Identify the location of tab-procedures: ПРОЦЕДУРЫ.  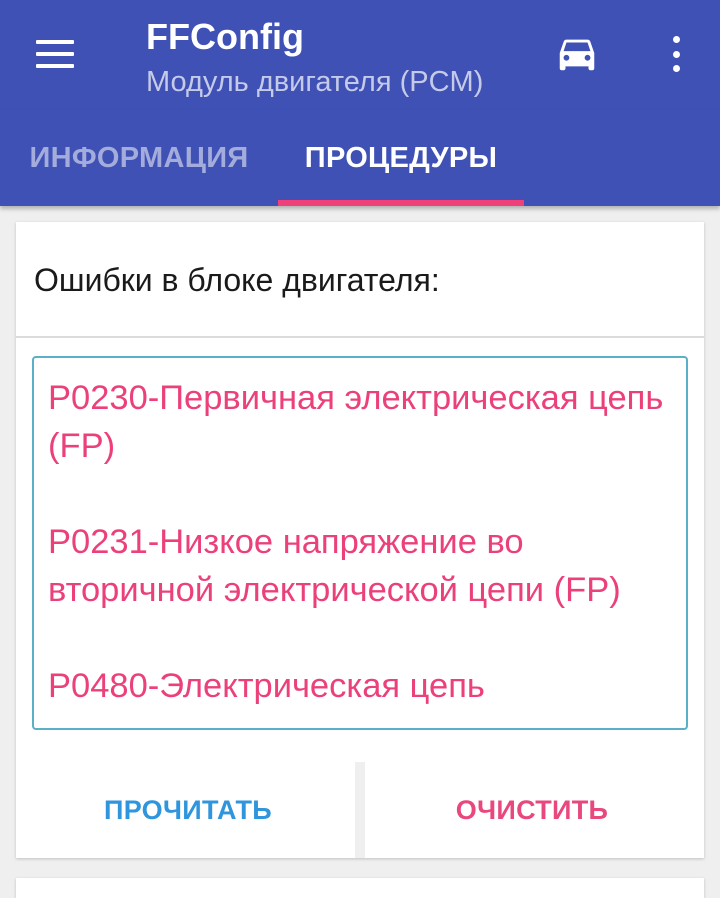
(401, 158).